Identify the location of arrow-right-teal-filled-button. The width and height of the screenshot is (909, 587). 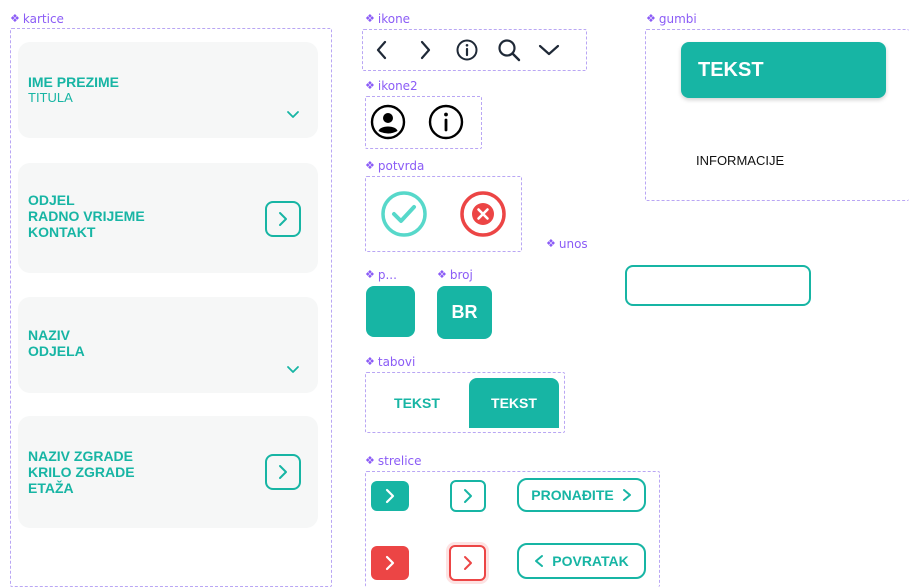
(390, 496).